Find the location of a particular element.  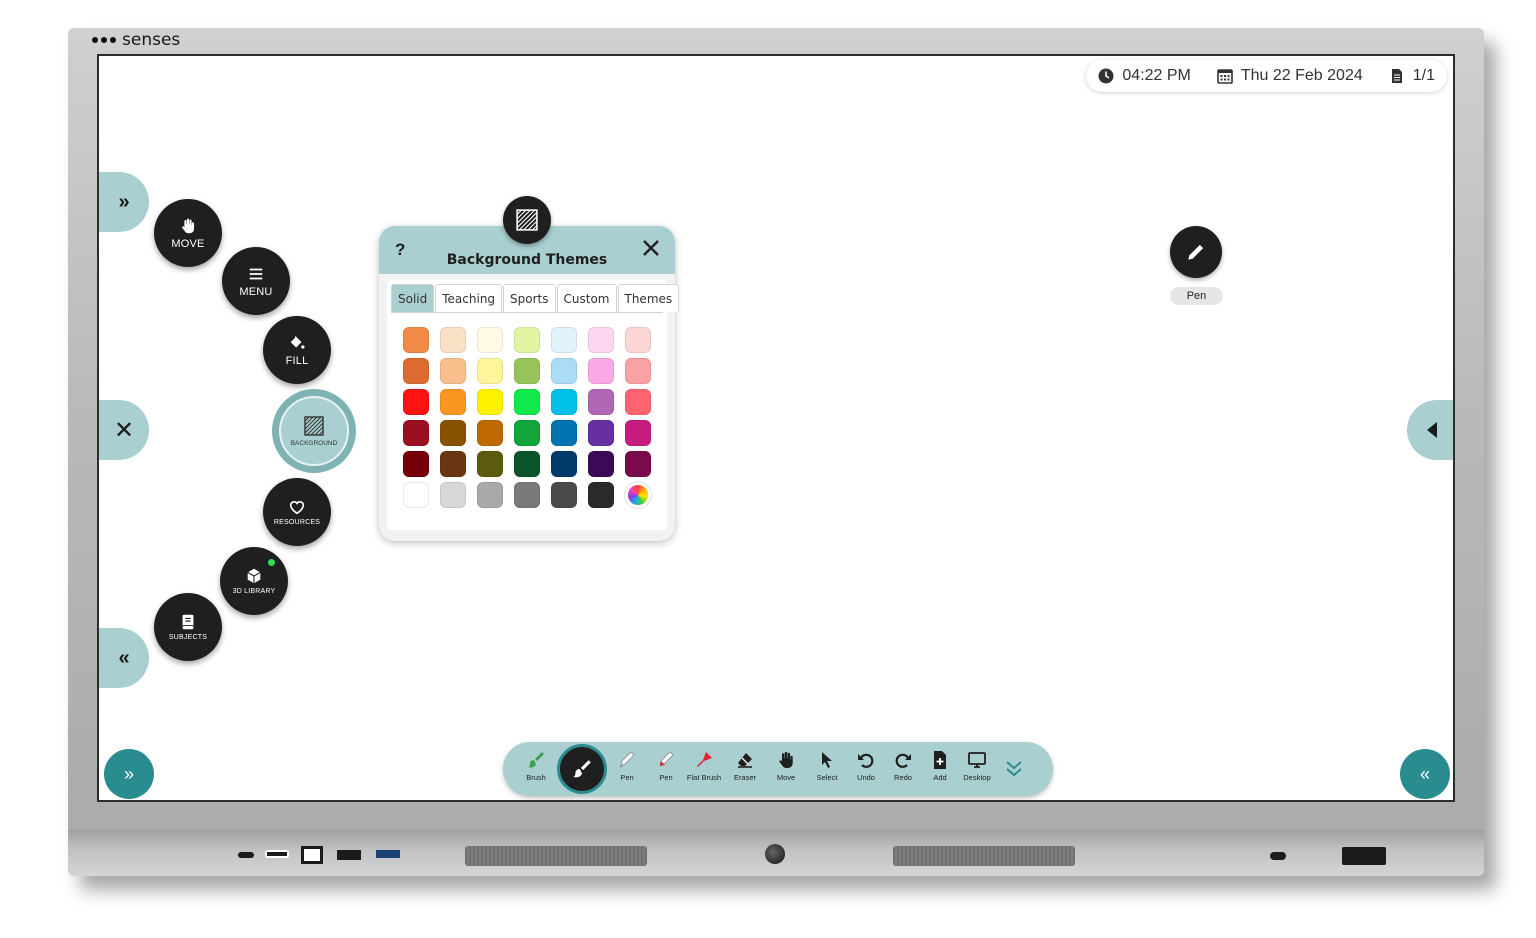

speaker-grille-right is located at coordinates (984, 856).